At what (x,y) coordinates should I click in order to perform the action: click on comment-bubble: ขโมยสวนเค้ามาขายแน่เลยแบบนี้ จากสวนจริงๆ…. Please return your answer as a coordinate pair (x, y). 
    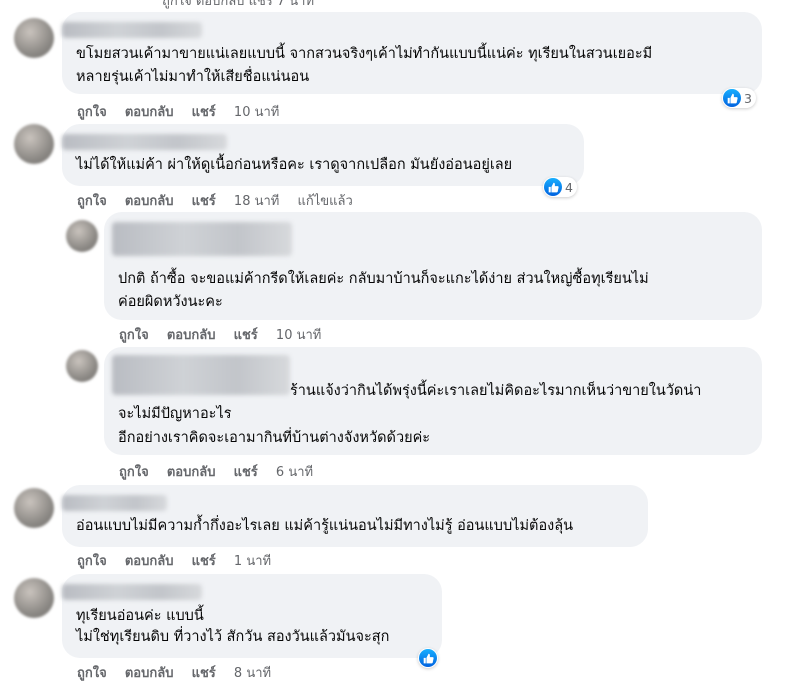
    Looking at the image, I should click on (412, 53).